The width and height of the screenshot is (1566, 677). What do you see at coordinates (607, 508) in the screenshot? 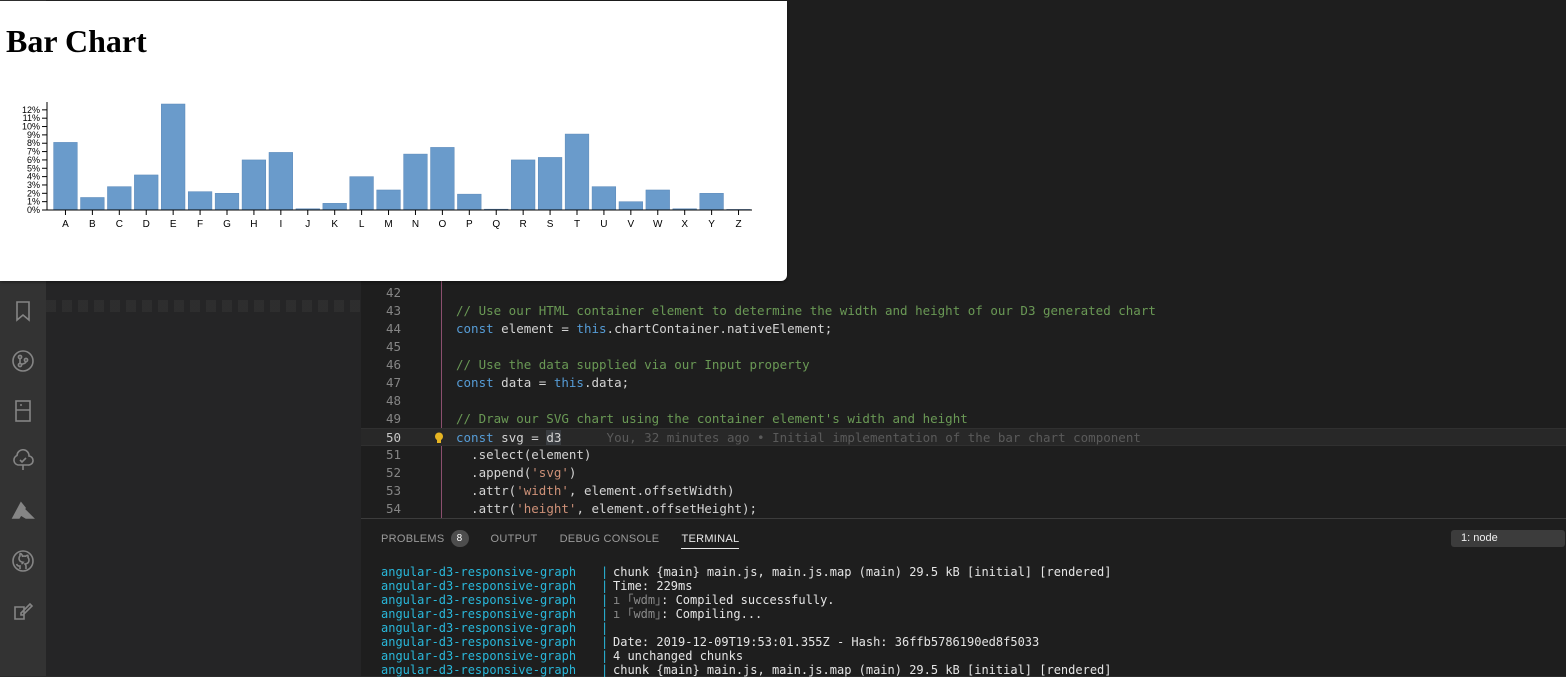
I see `line-code: .attr('height', element.offsetHeight);` at bounding box center [607, 508].